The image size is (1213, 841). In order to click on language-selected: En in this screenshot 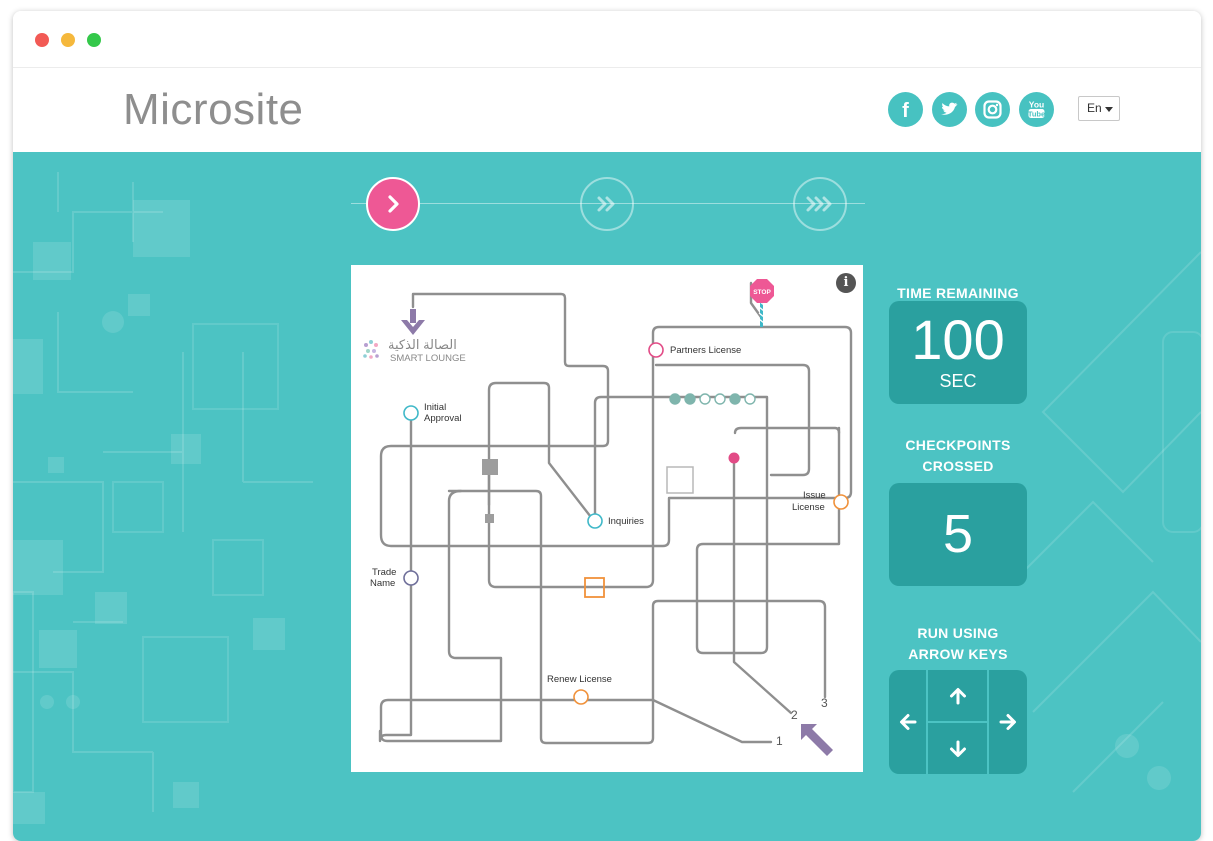, I will do `click(1094, 108)`.